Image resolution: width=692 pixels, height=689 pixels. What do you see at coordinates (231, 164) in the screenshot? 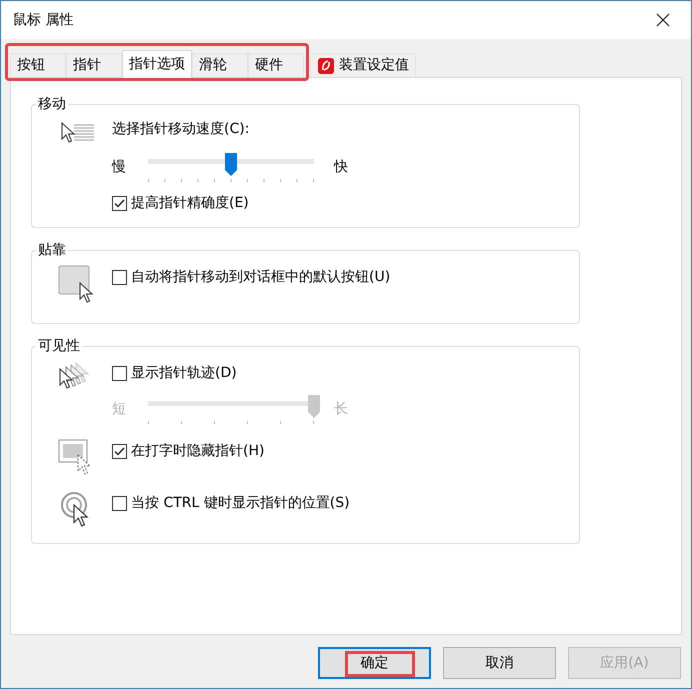
I see `slider-thumb` at bounding box center [231, 164].